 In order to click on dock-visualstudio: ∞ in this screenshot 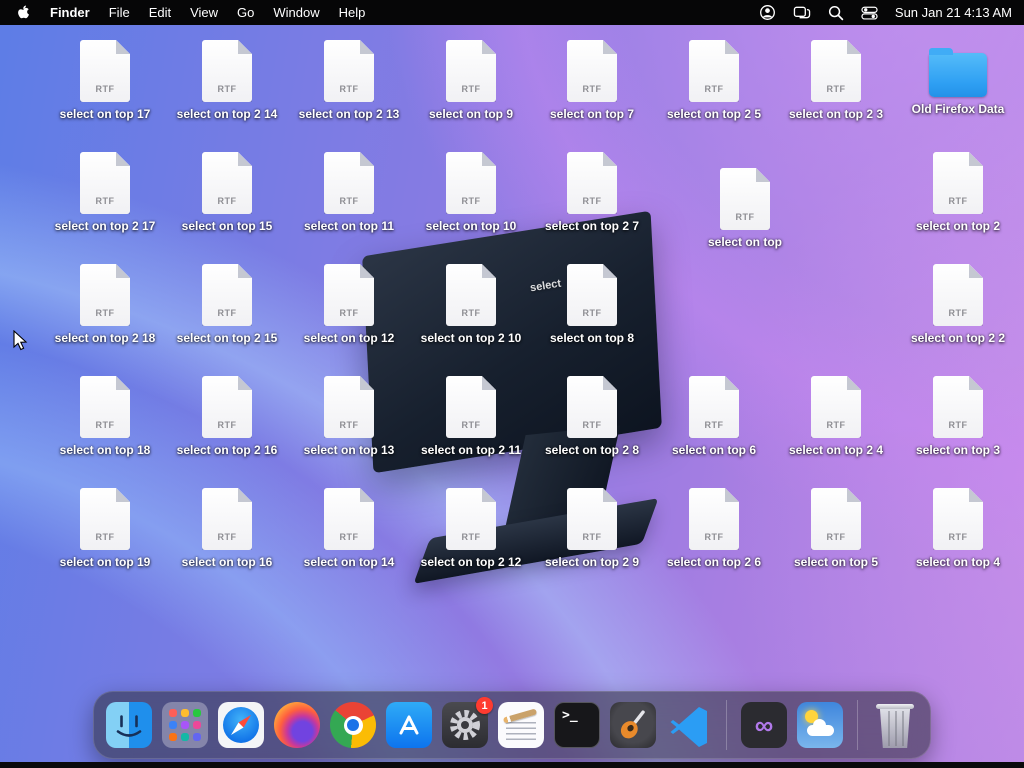, I will do `click(764, 725)`.